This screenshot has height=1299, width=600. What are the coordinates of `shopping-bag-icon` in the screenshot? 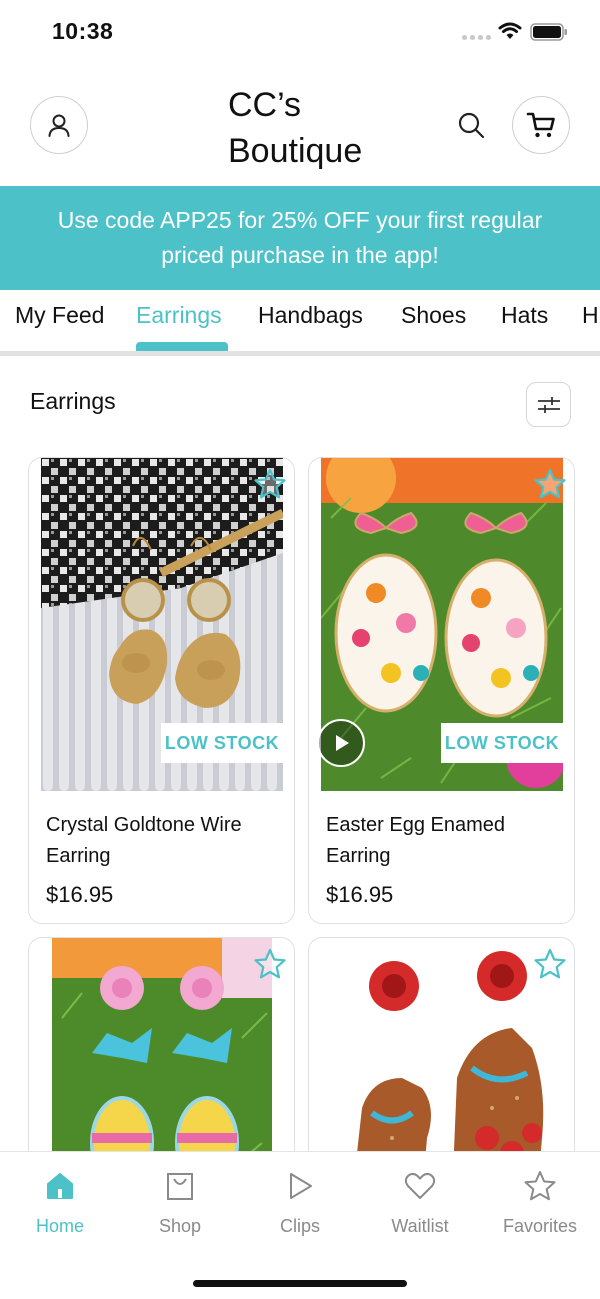 It's located at (180, 1186).